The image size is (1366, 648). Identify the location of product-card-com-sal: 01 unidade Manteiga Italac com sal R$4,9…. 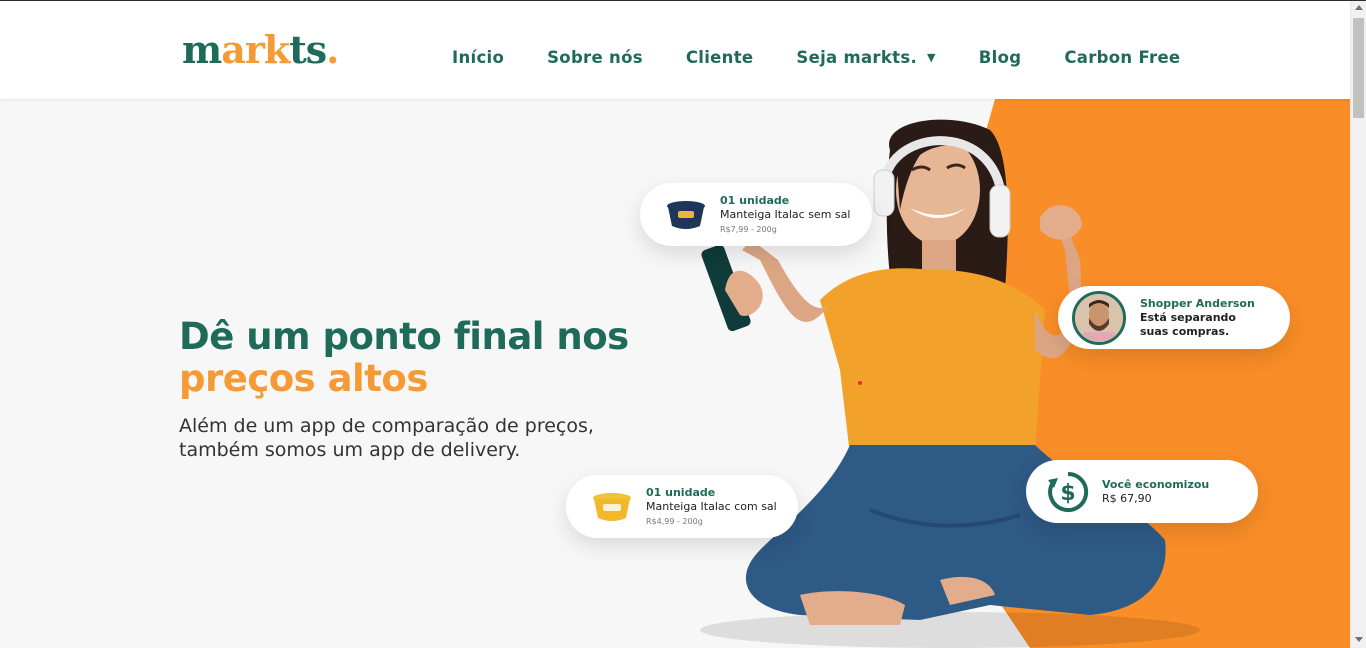
(682, 506).